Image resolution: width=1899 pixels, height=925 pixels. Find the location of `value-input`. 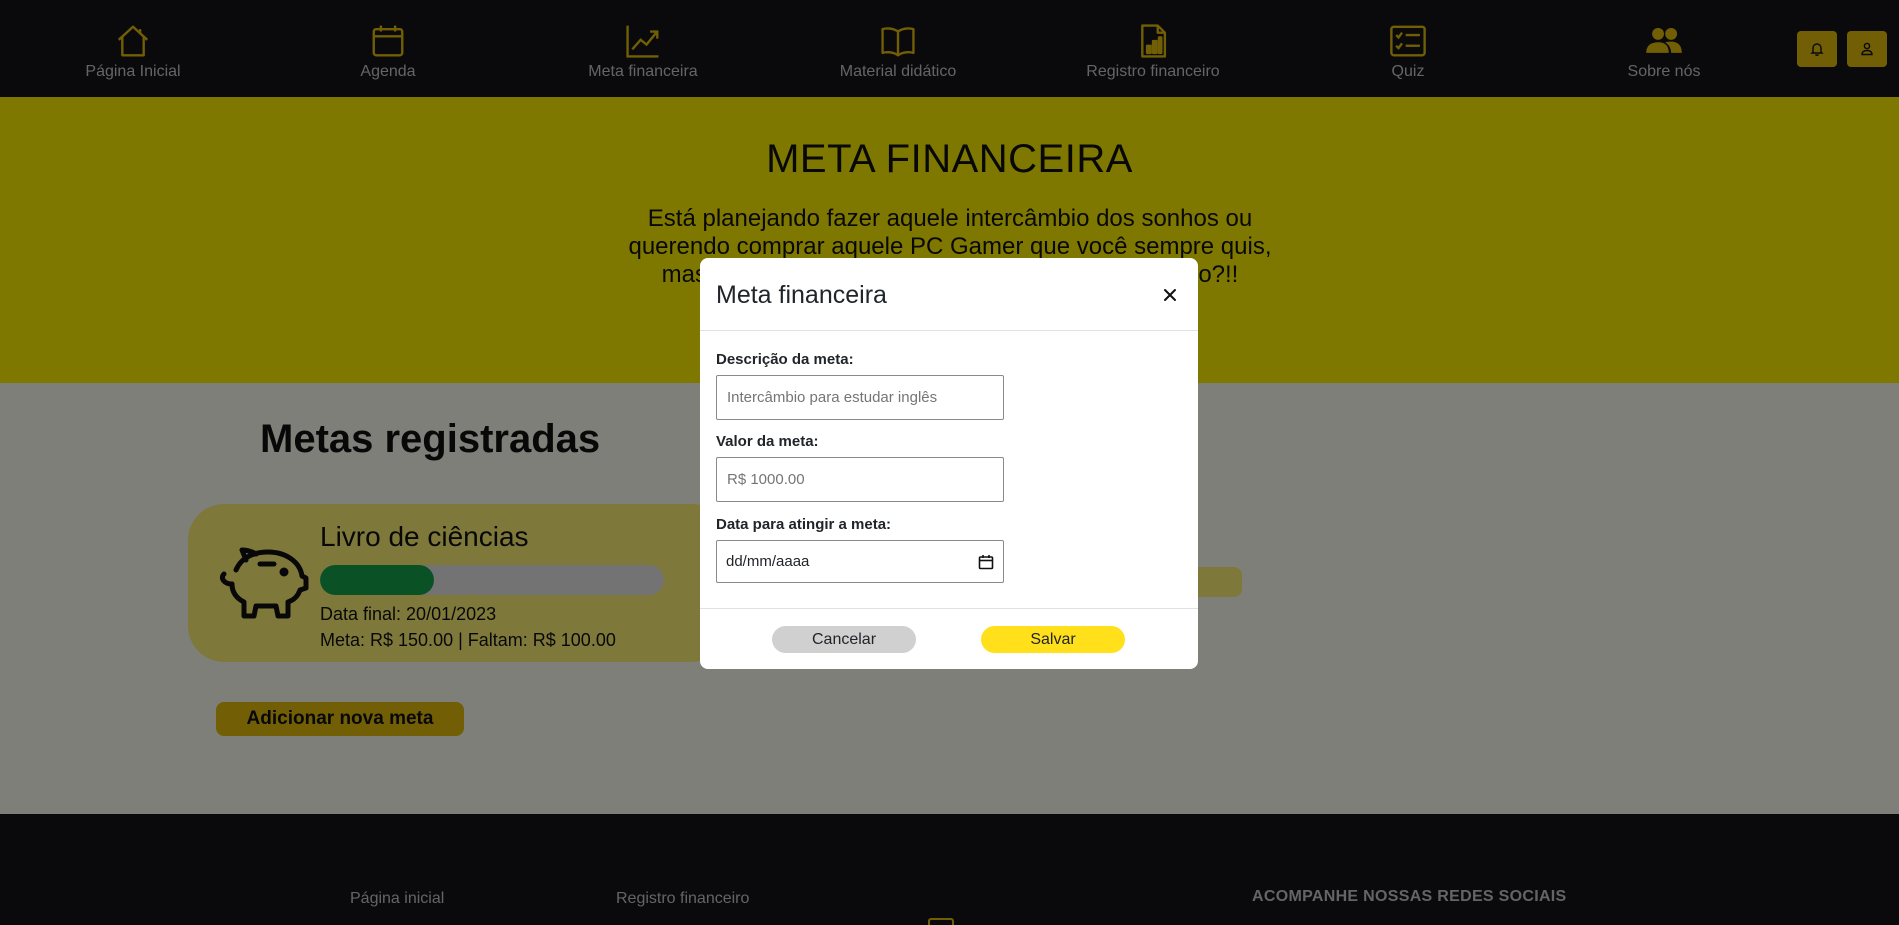

value-input is located at coordinates (860, 479).